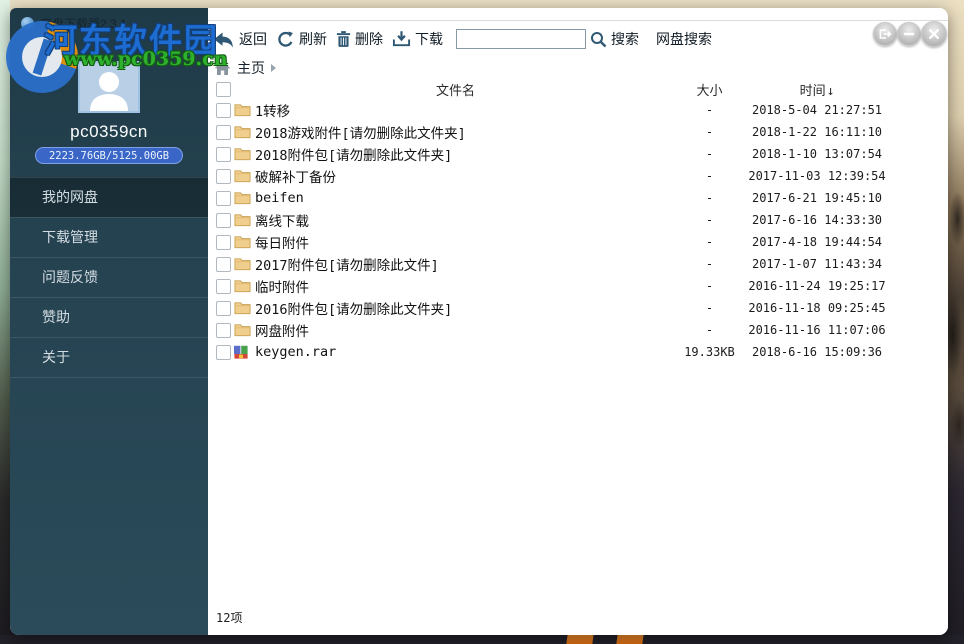 The image size is (964, 644). What do you see at coordinates (817, 286) in the screenshot?
I see `file-time: 2016-11-24 19:25:17` at bounding box center [817, 286].